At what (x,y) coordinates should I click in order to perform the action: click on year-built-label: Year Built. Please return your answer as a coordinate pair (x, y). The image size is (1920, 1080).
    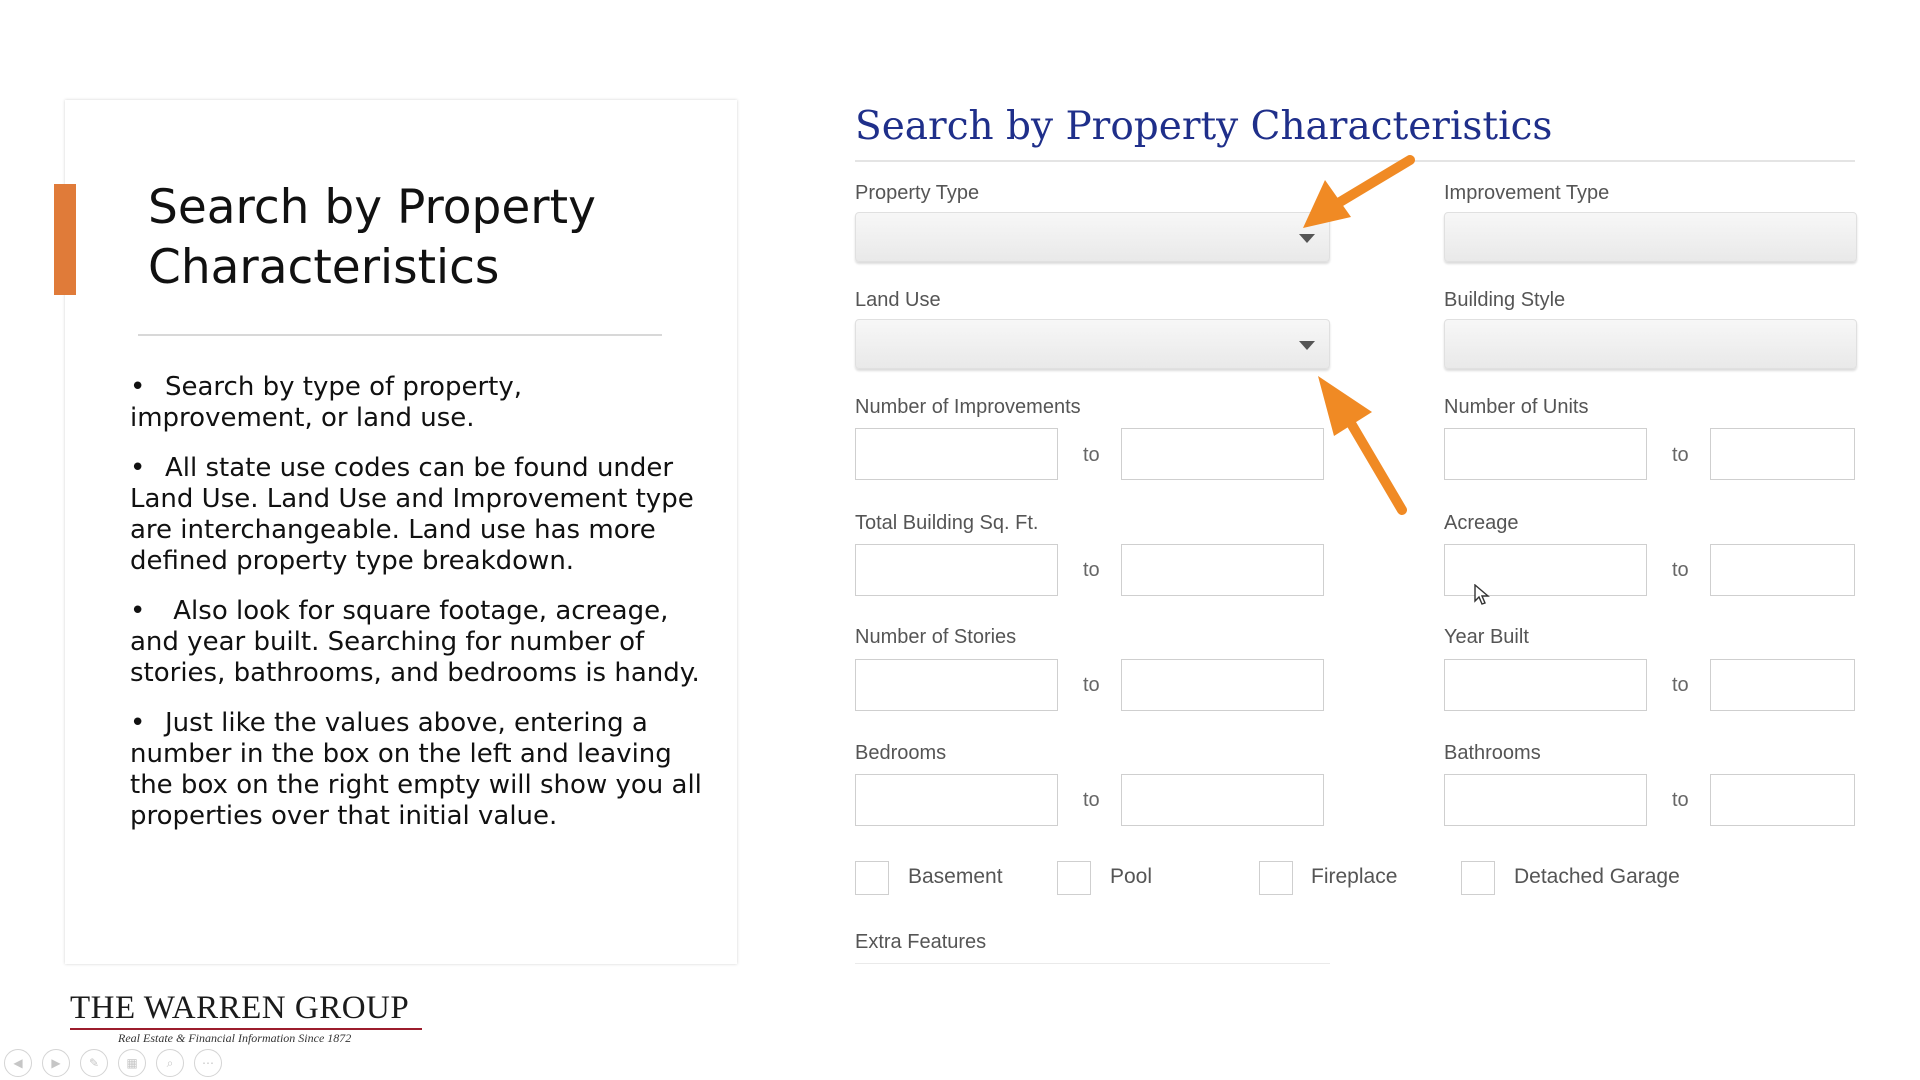
    Looking at the image, I should click on (1486, 637).